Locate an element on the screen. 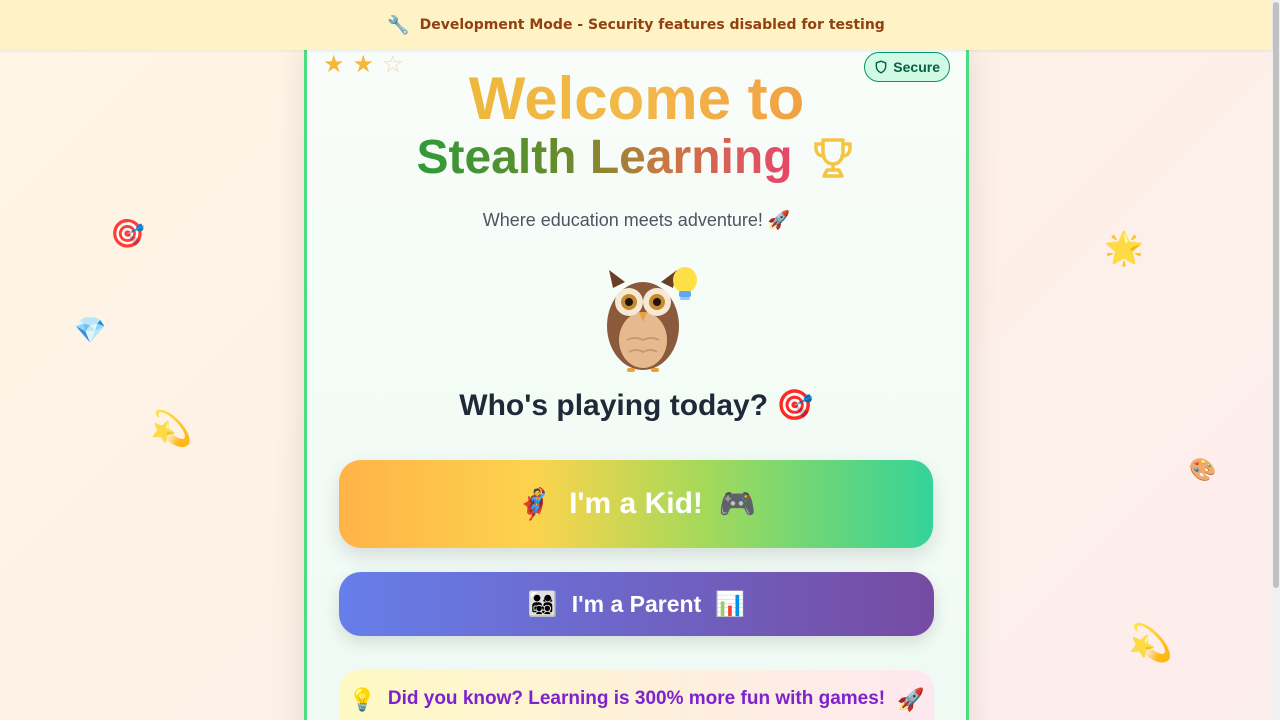 The height and width of the screenshot is (720, 1280). kid-button-label: I'm a Kid! is located at coordinates (636, 503).